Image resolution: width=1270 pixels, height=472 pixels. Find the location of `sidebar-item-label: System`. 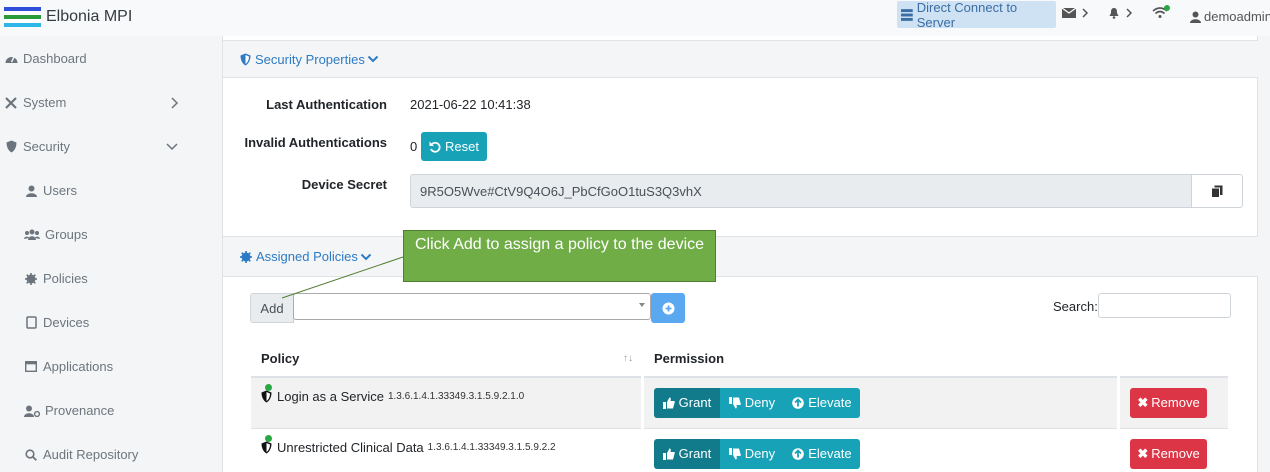

sidebar-item-label: System is located at coordinates (45, 102).